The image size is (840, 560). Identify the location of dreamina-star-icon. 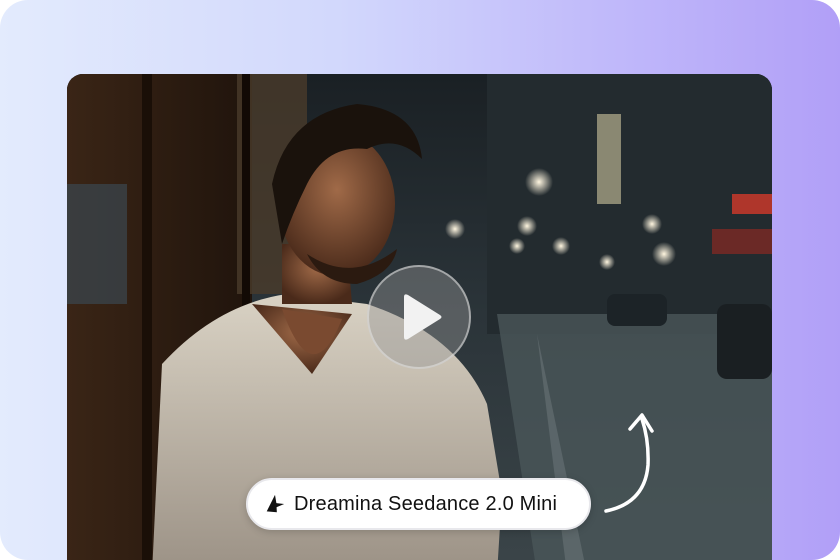
(275, 503).